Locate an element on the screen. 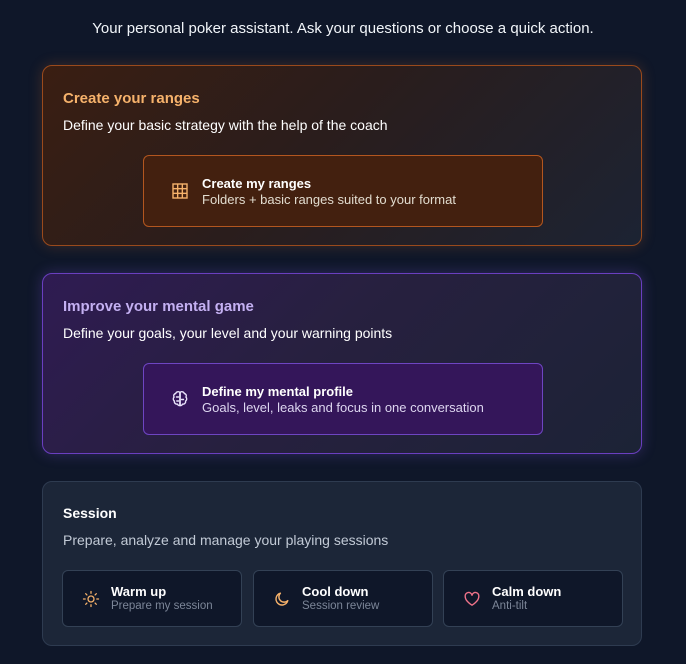  calm-down-button: Calm down Anti-tilt is located at coordinates (533, 598).